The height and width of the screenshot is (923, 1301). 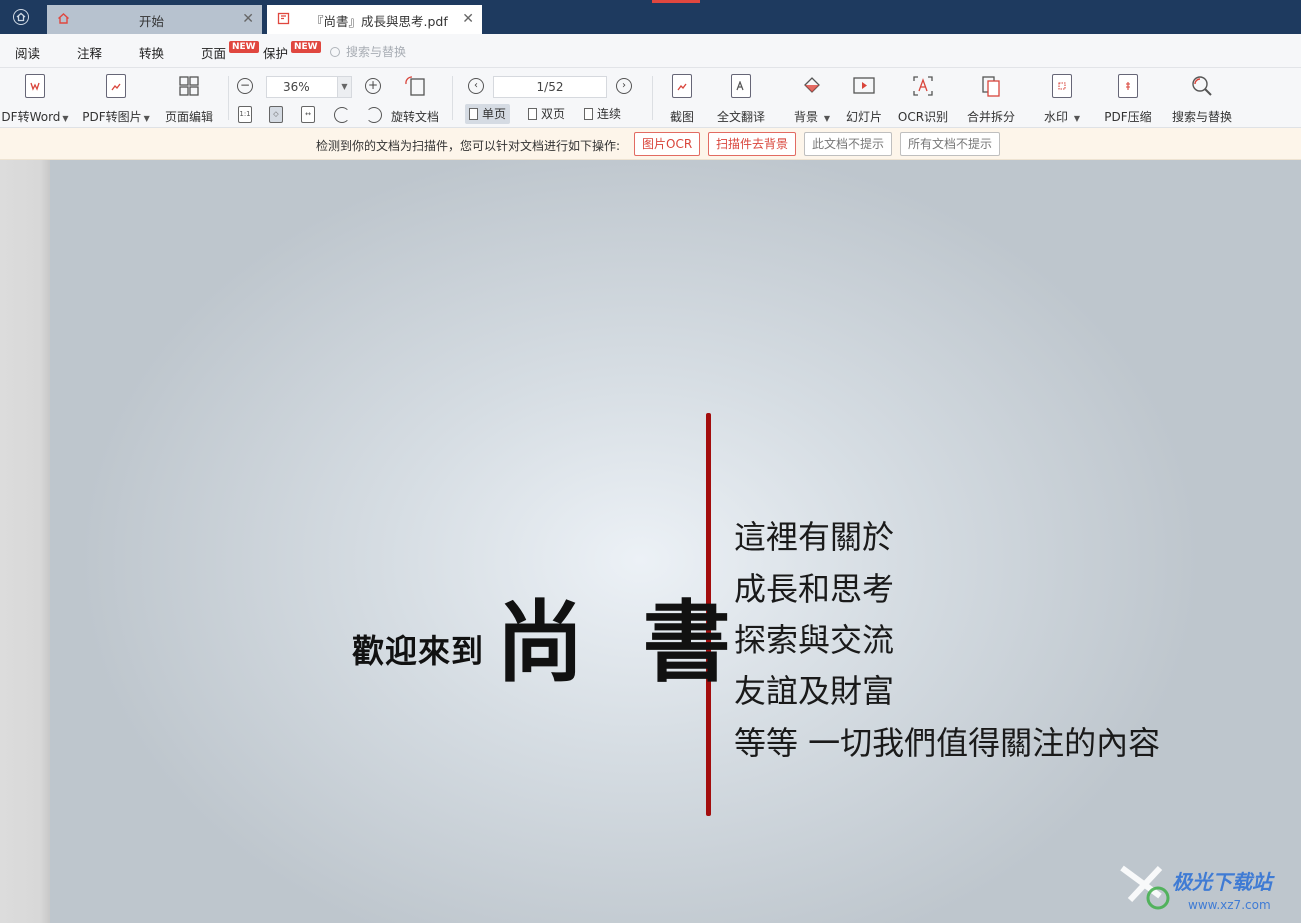 I want to click on rotate-right-icon, so click(x=374, y=115).